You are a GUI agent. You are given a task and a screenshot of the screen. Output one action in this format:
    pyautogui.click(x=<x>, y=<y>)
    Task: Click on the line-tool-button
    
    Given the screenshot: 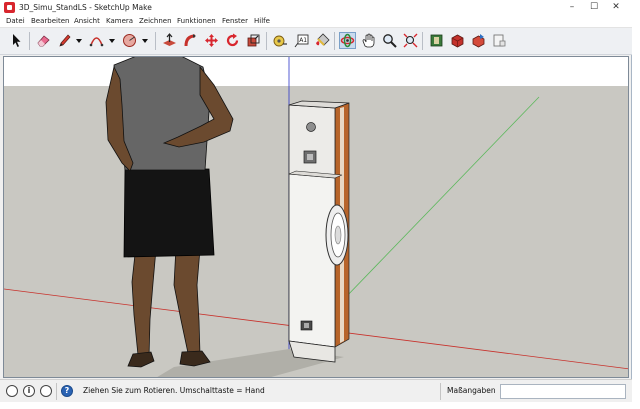 What is the action you would take?
    pyautogui.click(x=64, y=40)
    